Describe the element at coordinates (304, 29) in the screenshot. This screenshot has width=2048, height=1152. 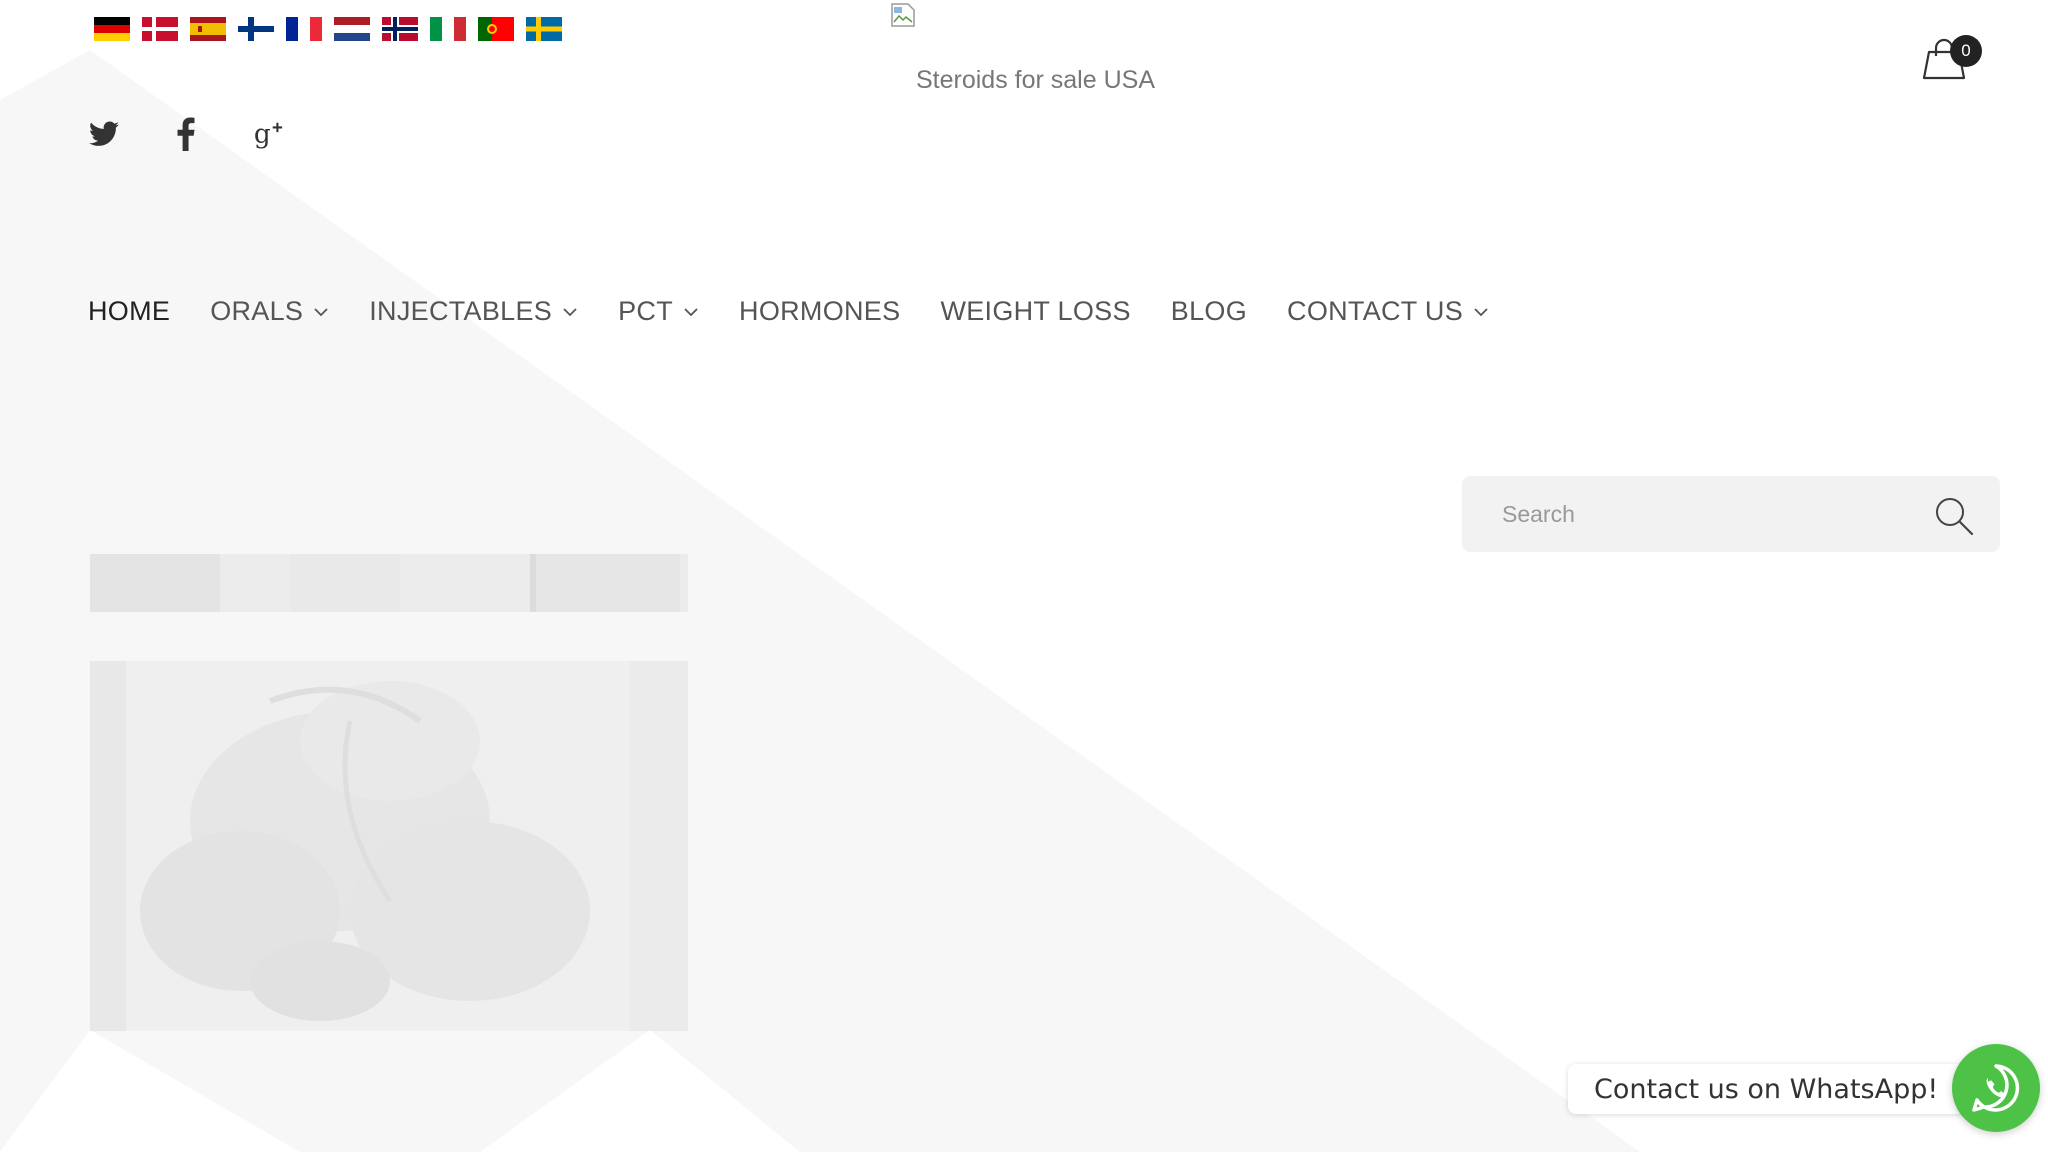
I see `french-flag-icon` at that location.